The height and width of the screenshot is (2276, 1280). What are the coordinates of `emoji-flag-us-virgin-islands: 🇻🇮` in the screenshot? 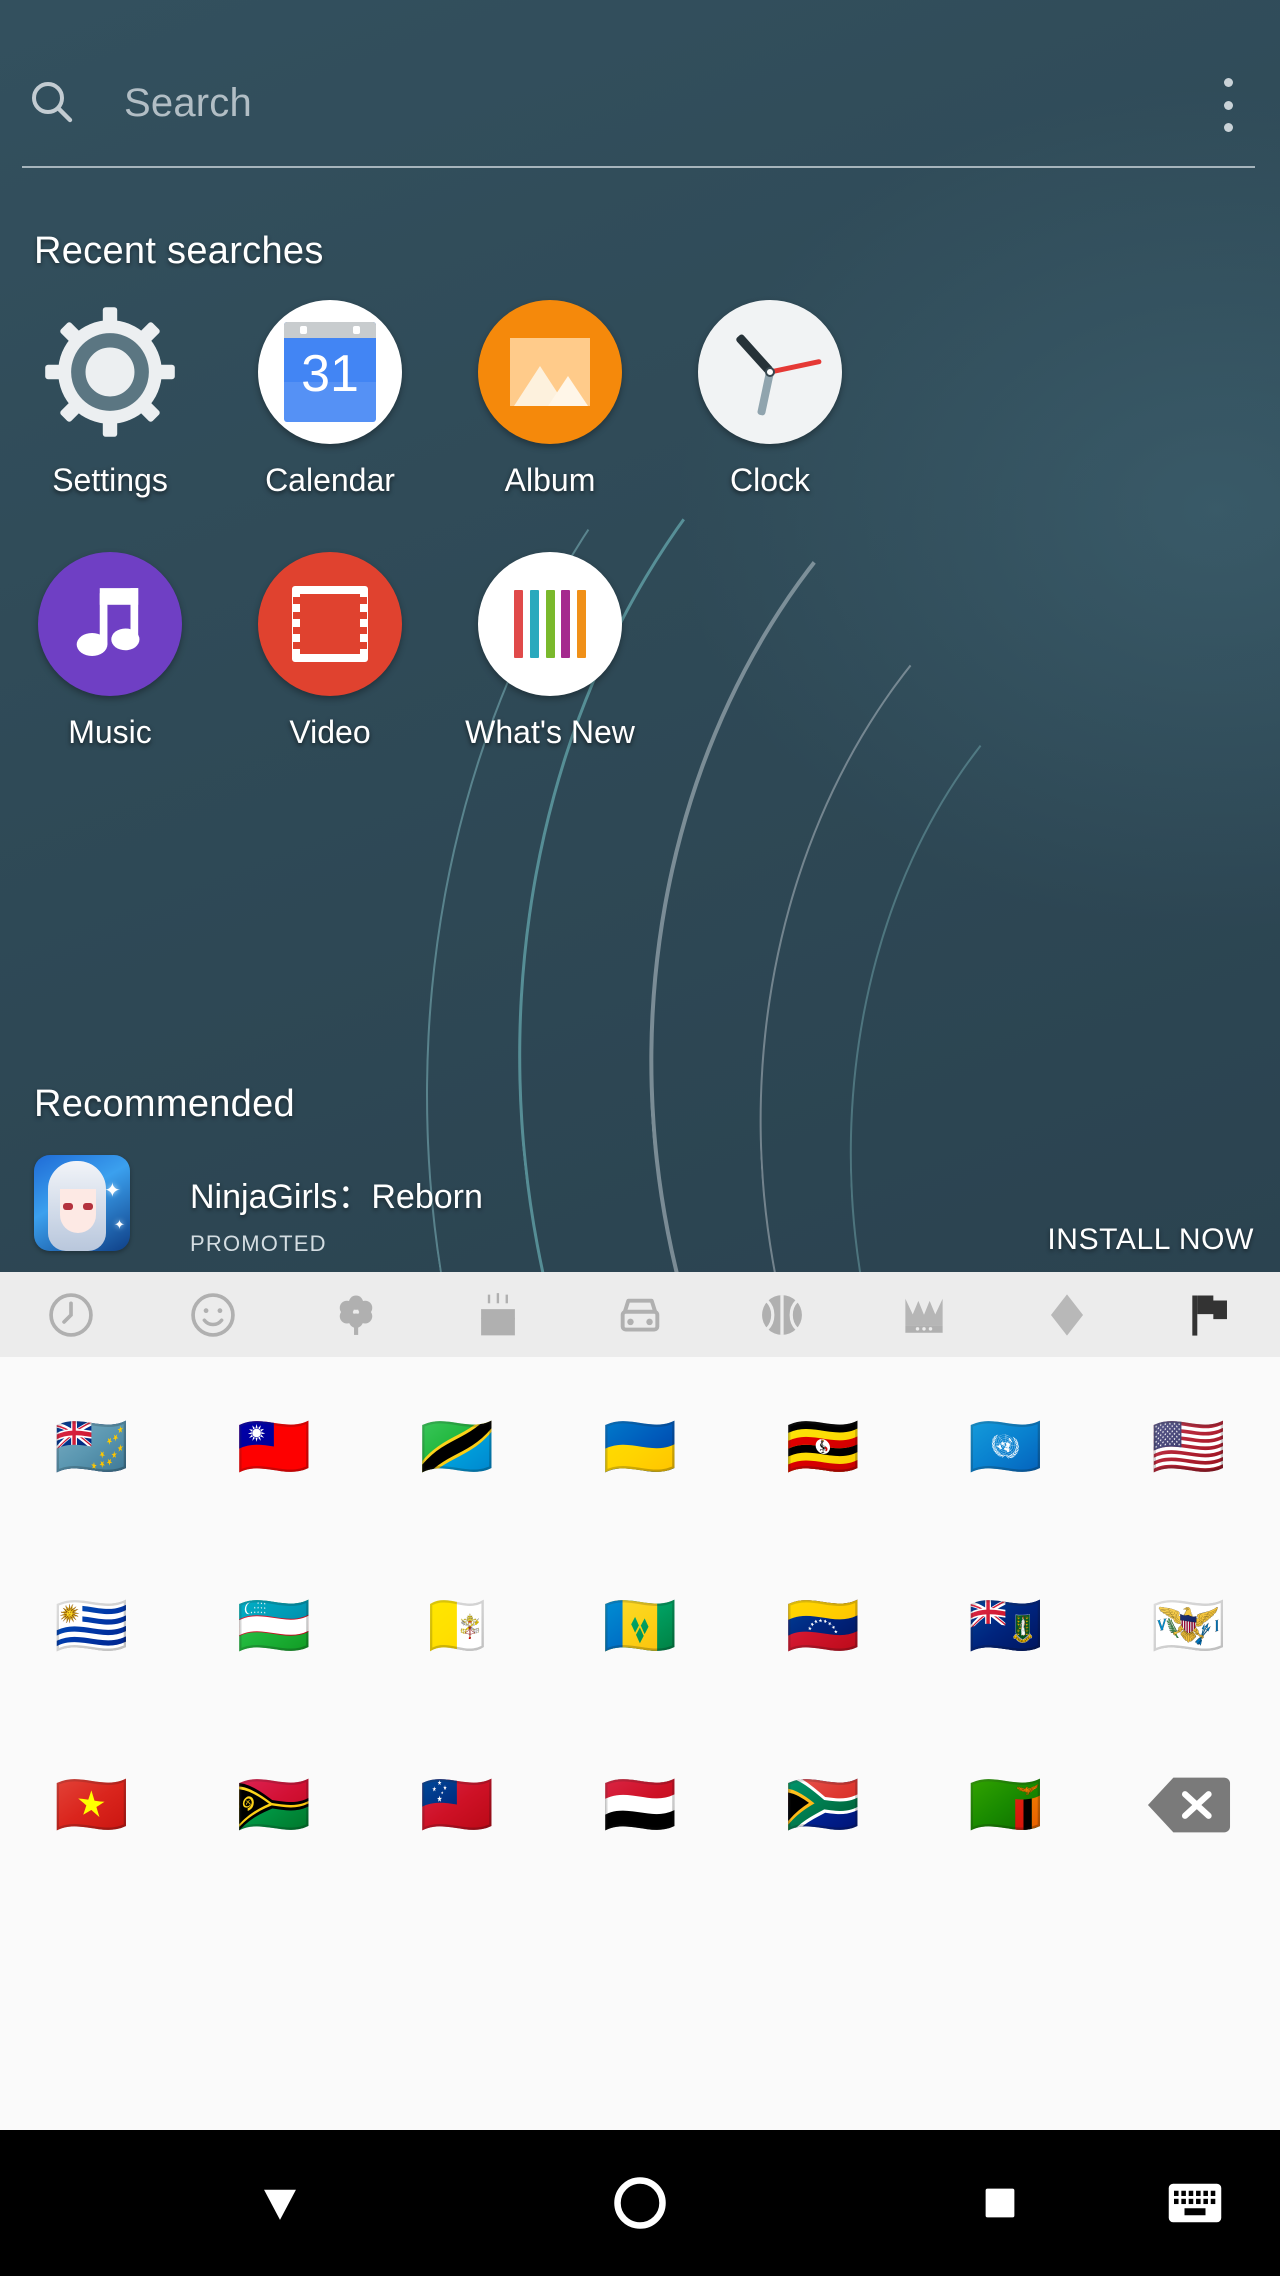 It's located at (1188, 1625).